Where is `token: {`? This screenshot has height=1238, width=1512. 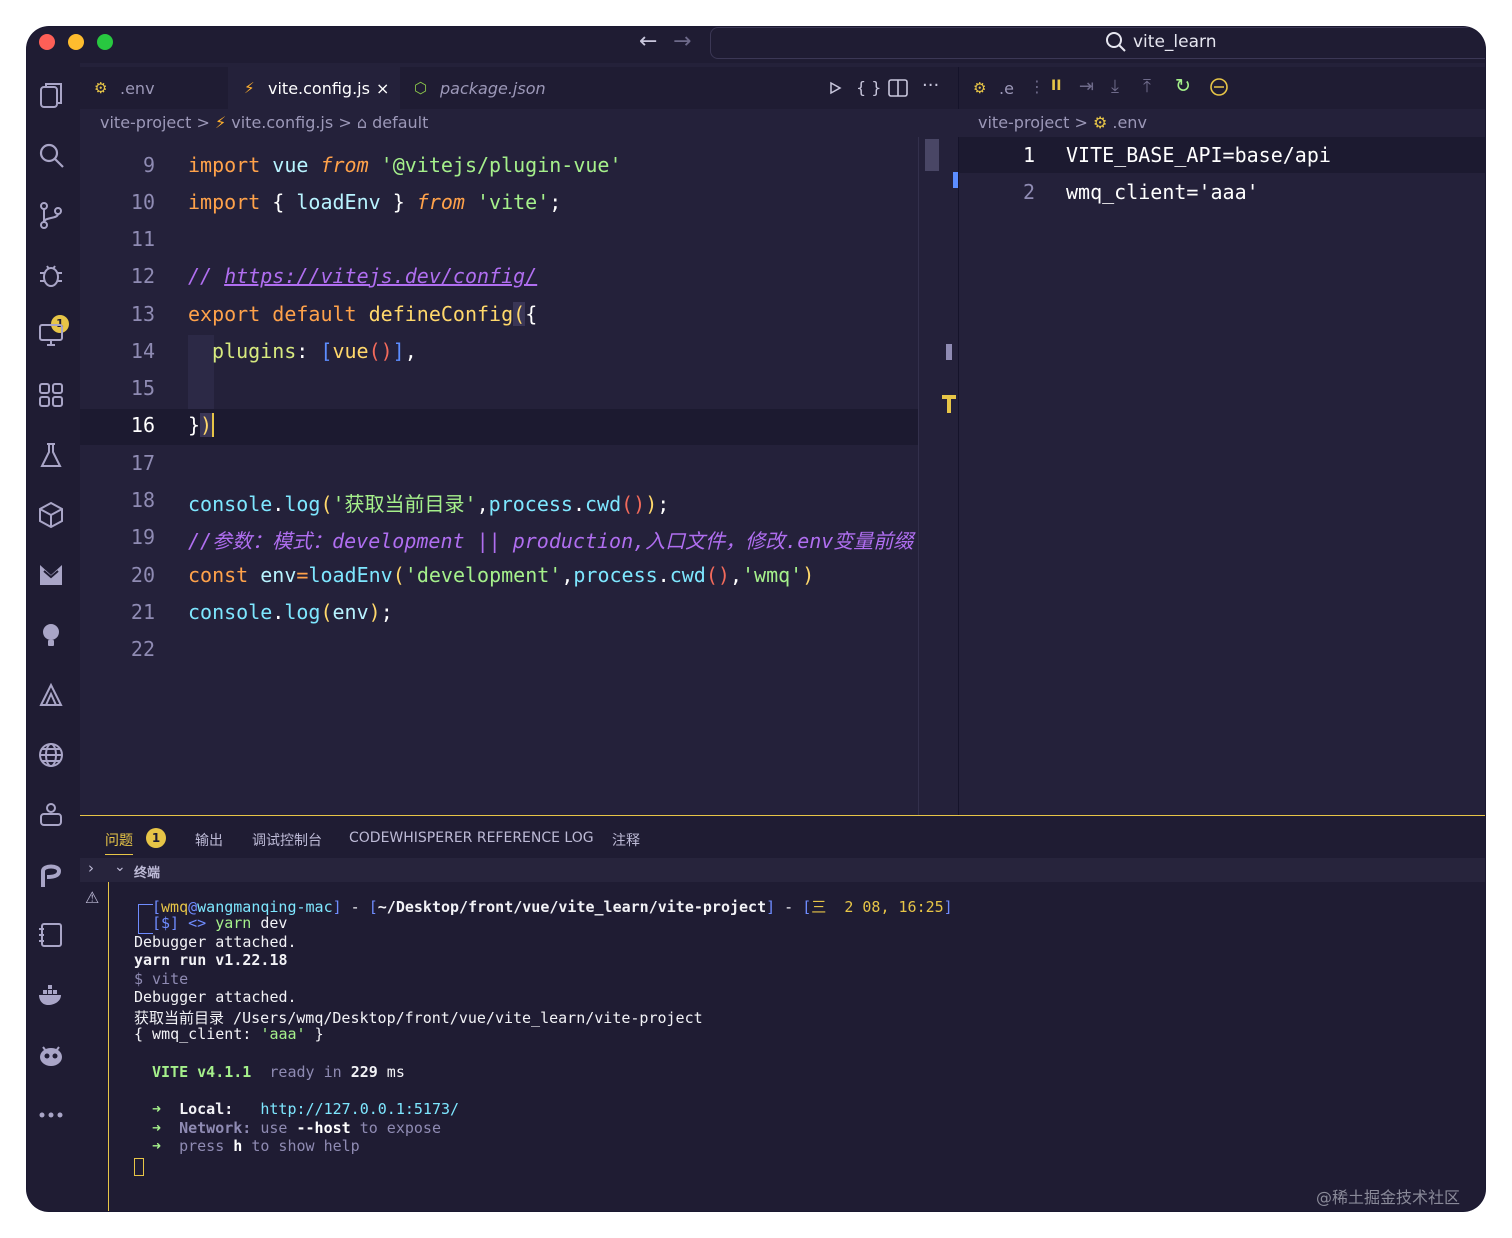
token: { is located at coordinates (278, 202).